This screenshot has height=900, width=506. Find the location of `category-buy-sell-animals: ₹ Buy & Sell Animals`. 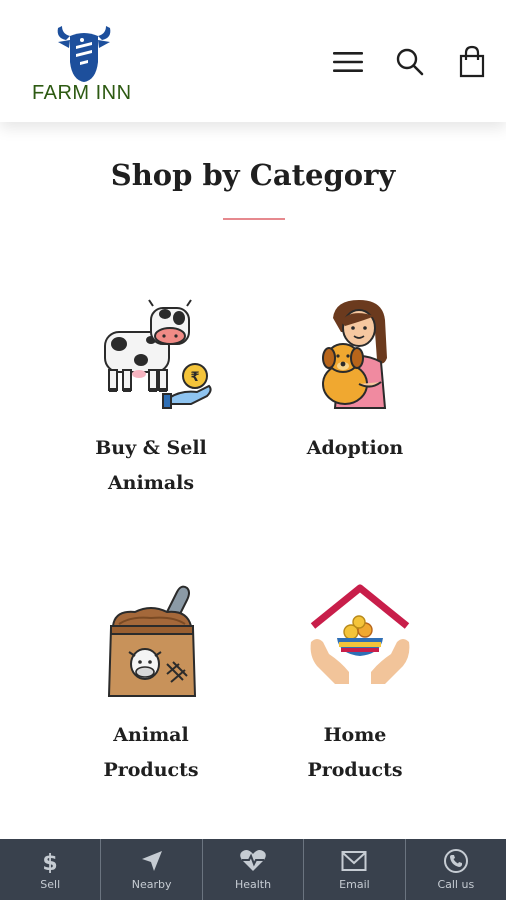

category-buy-sell-animals: ₹ Buy & Sell Animals is located at coordinates (151, 399).